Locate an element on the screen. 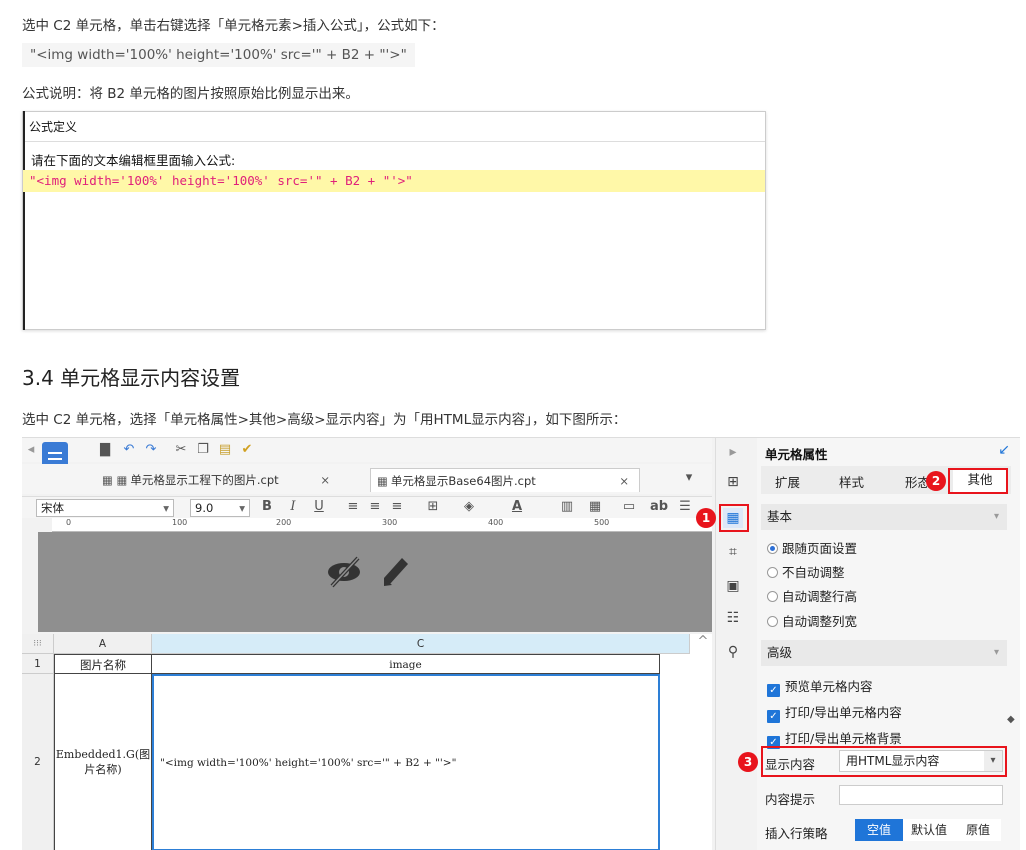 The image size is (1026, 850). insert-option-default: 默认值 is located at coordinates (929, 830).